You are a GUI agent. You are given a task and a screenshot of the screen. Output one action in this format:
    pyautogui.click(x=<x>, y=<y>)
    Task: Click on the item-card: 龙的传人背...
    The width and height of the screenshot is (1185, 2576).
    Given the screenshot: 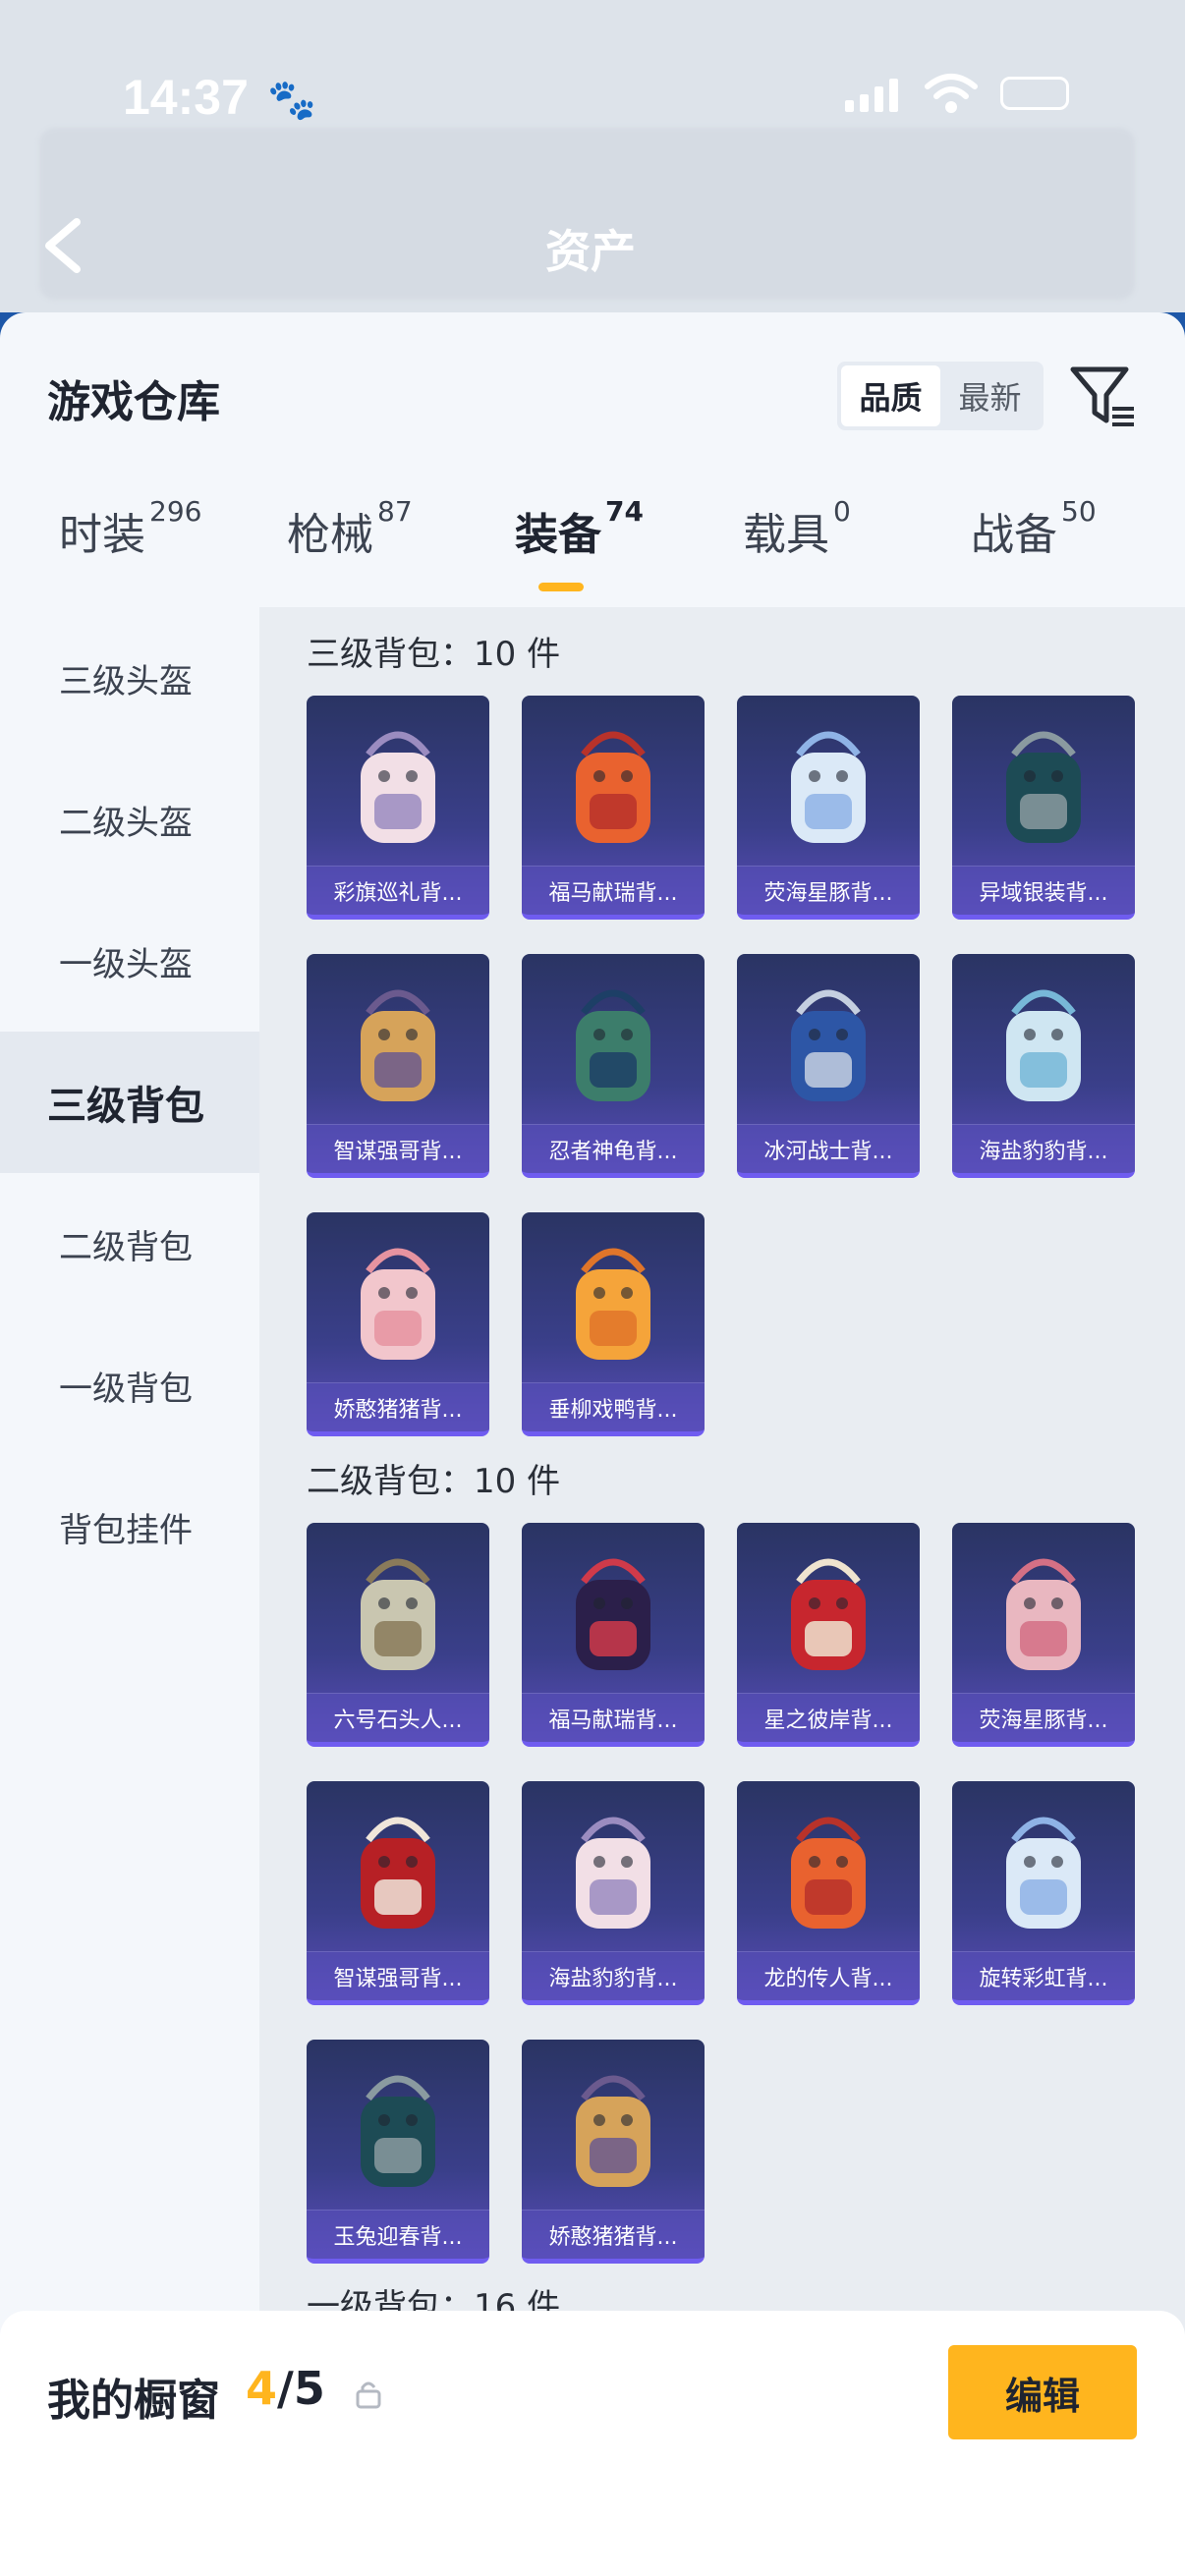 What is the action you would take?
    pyautogui.click(x=829, y=1893)
    